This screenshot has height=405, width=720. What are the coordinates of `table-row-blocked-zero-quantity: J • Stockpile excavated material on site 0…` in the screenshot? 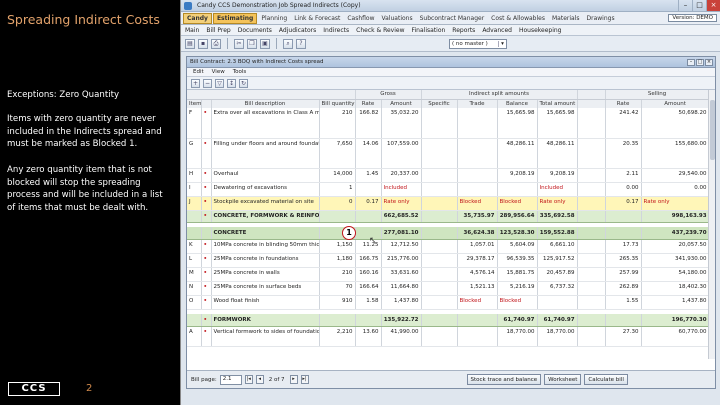 It's located at (448, 203).